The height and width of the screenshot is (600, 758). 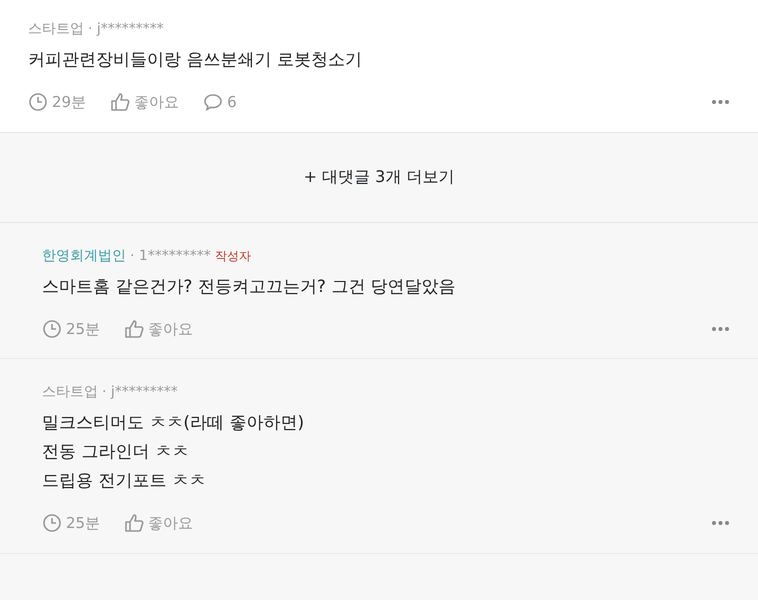 What do you see at coordinates (174, 452) in the screenshot?
I see `comment-text: 밀크스티머도 ㅊㅊ(라떼 좋아하면) 전동 그라인더 ㅊㅊ 드립용 전기포트 ㅊㅊ` at bounding box center [174, 452].